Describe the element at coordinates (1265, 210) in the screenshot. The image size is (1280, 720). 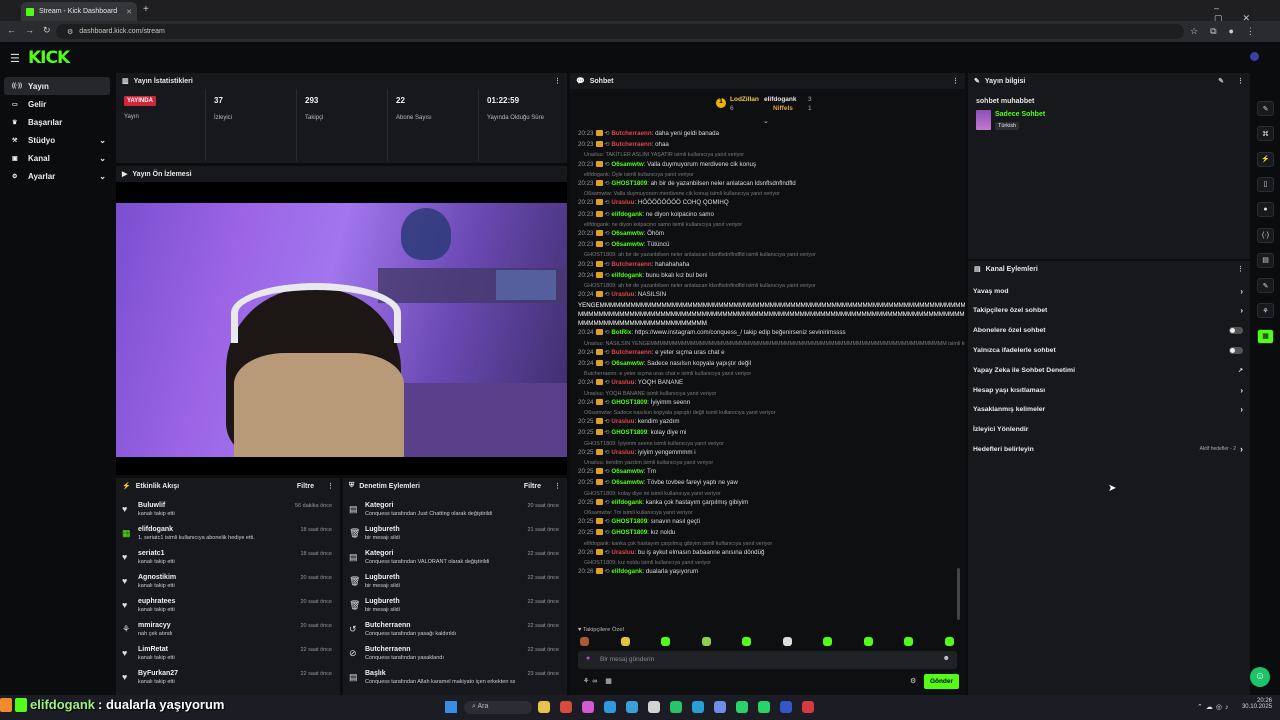
I see `chat-bubble-icon: ●` at that location.